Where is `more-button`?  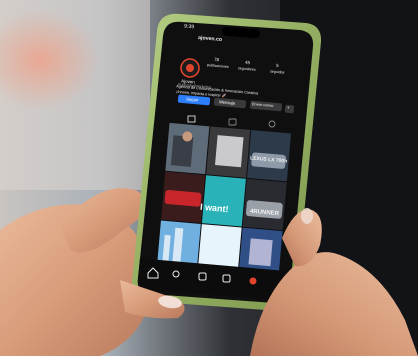 more-button is located at coordinates (289, 109).